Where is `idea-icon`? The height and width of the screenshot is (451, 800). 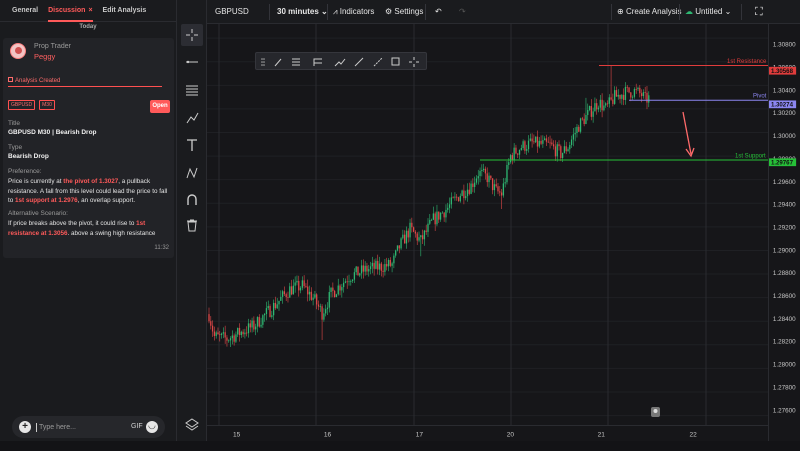
idea-icon is located at coordinates (655, 412).